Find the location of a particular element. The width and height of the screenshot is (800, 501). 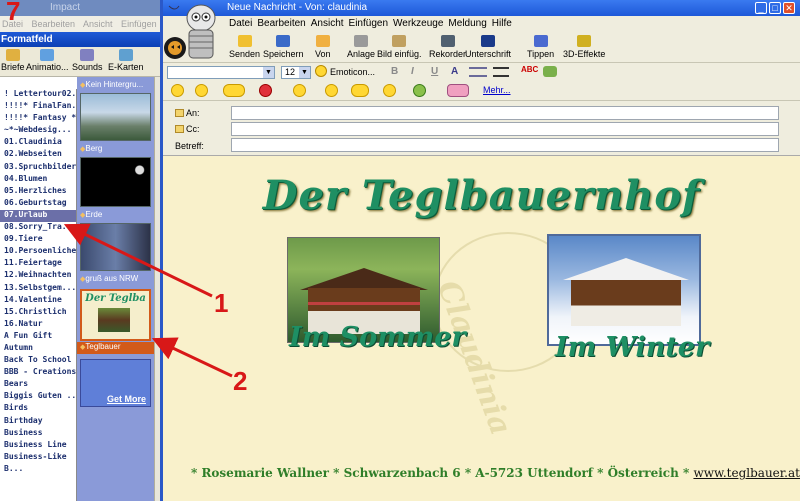

thumb-label: Berg is located at coordinates (91, 148).